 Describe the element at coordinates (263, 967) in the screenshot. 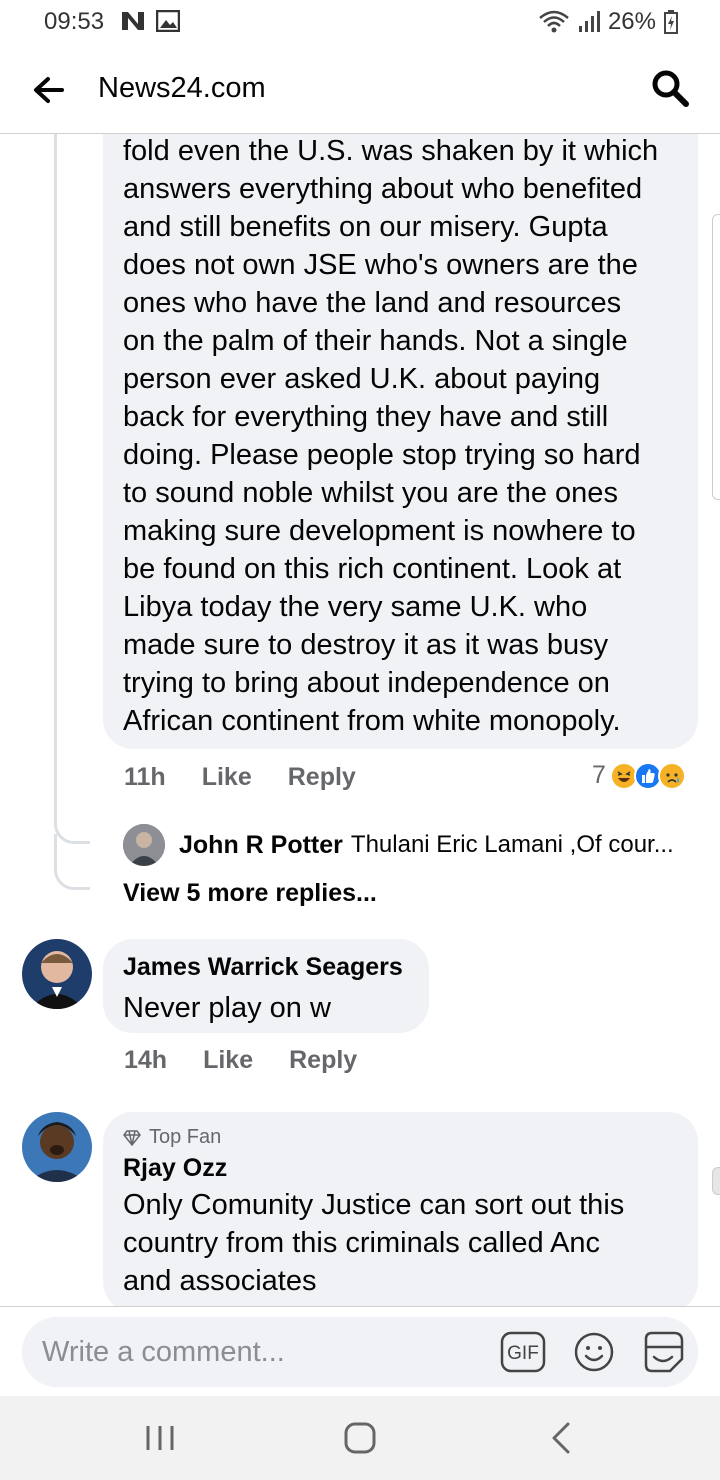

I see `comment-author: James Warrick Seagers` at that location.